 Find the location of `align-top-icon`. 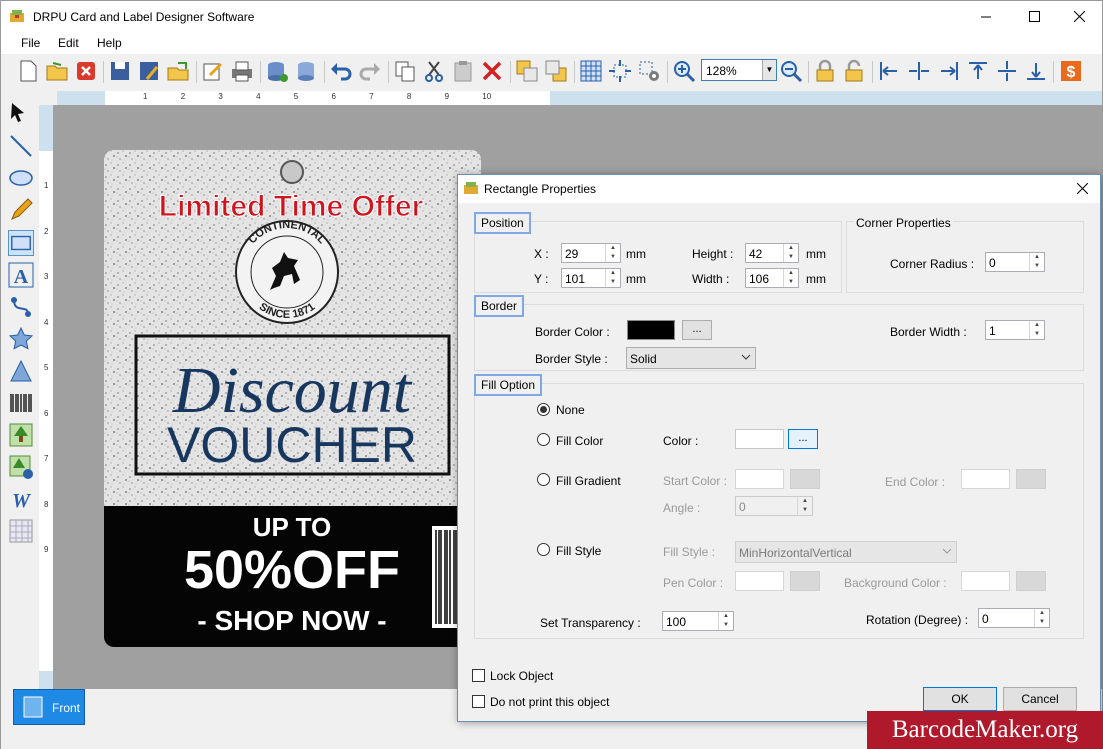

align-top-icon is located at coordinates (978, 71).